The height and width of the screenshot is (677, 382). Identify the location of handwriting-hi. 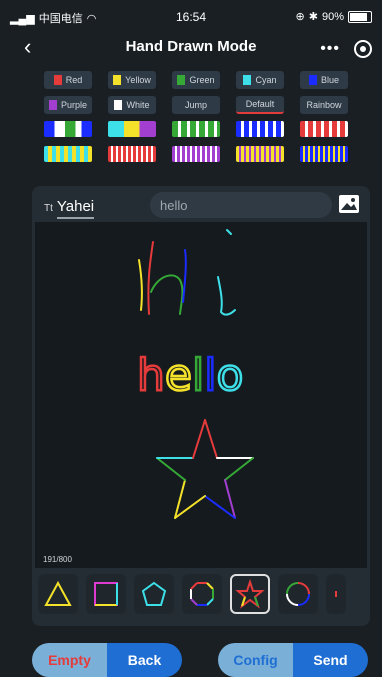
(187, 272).